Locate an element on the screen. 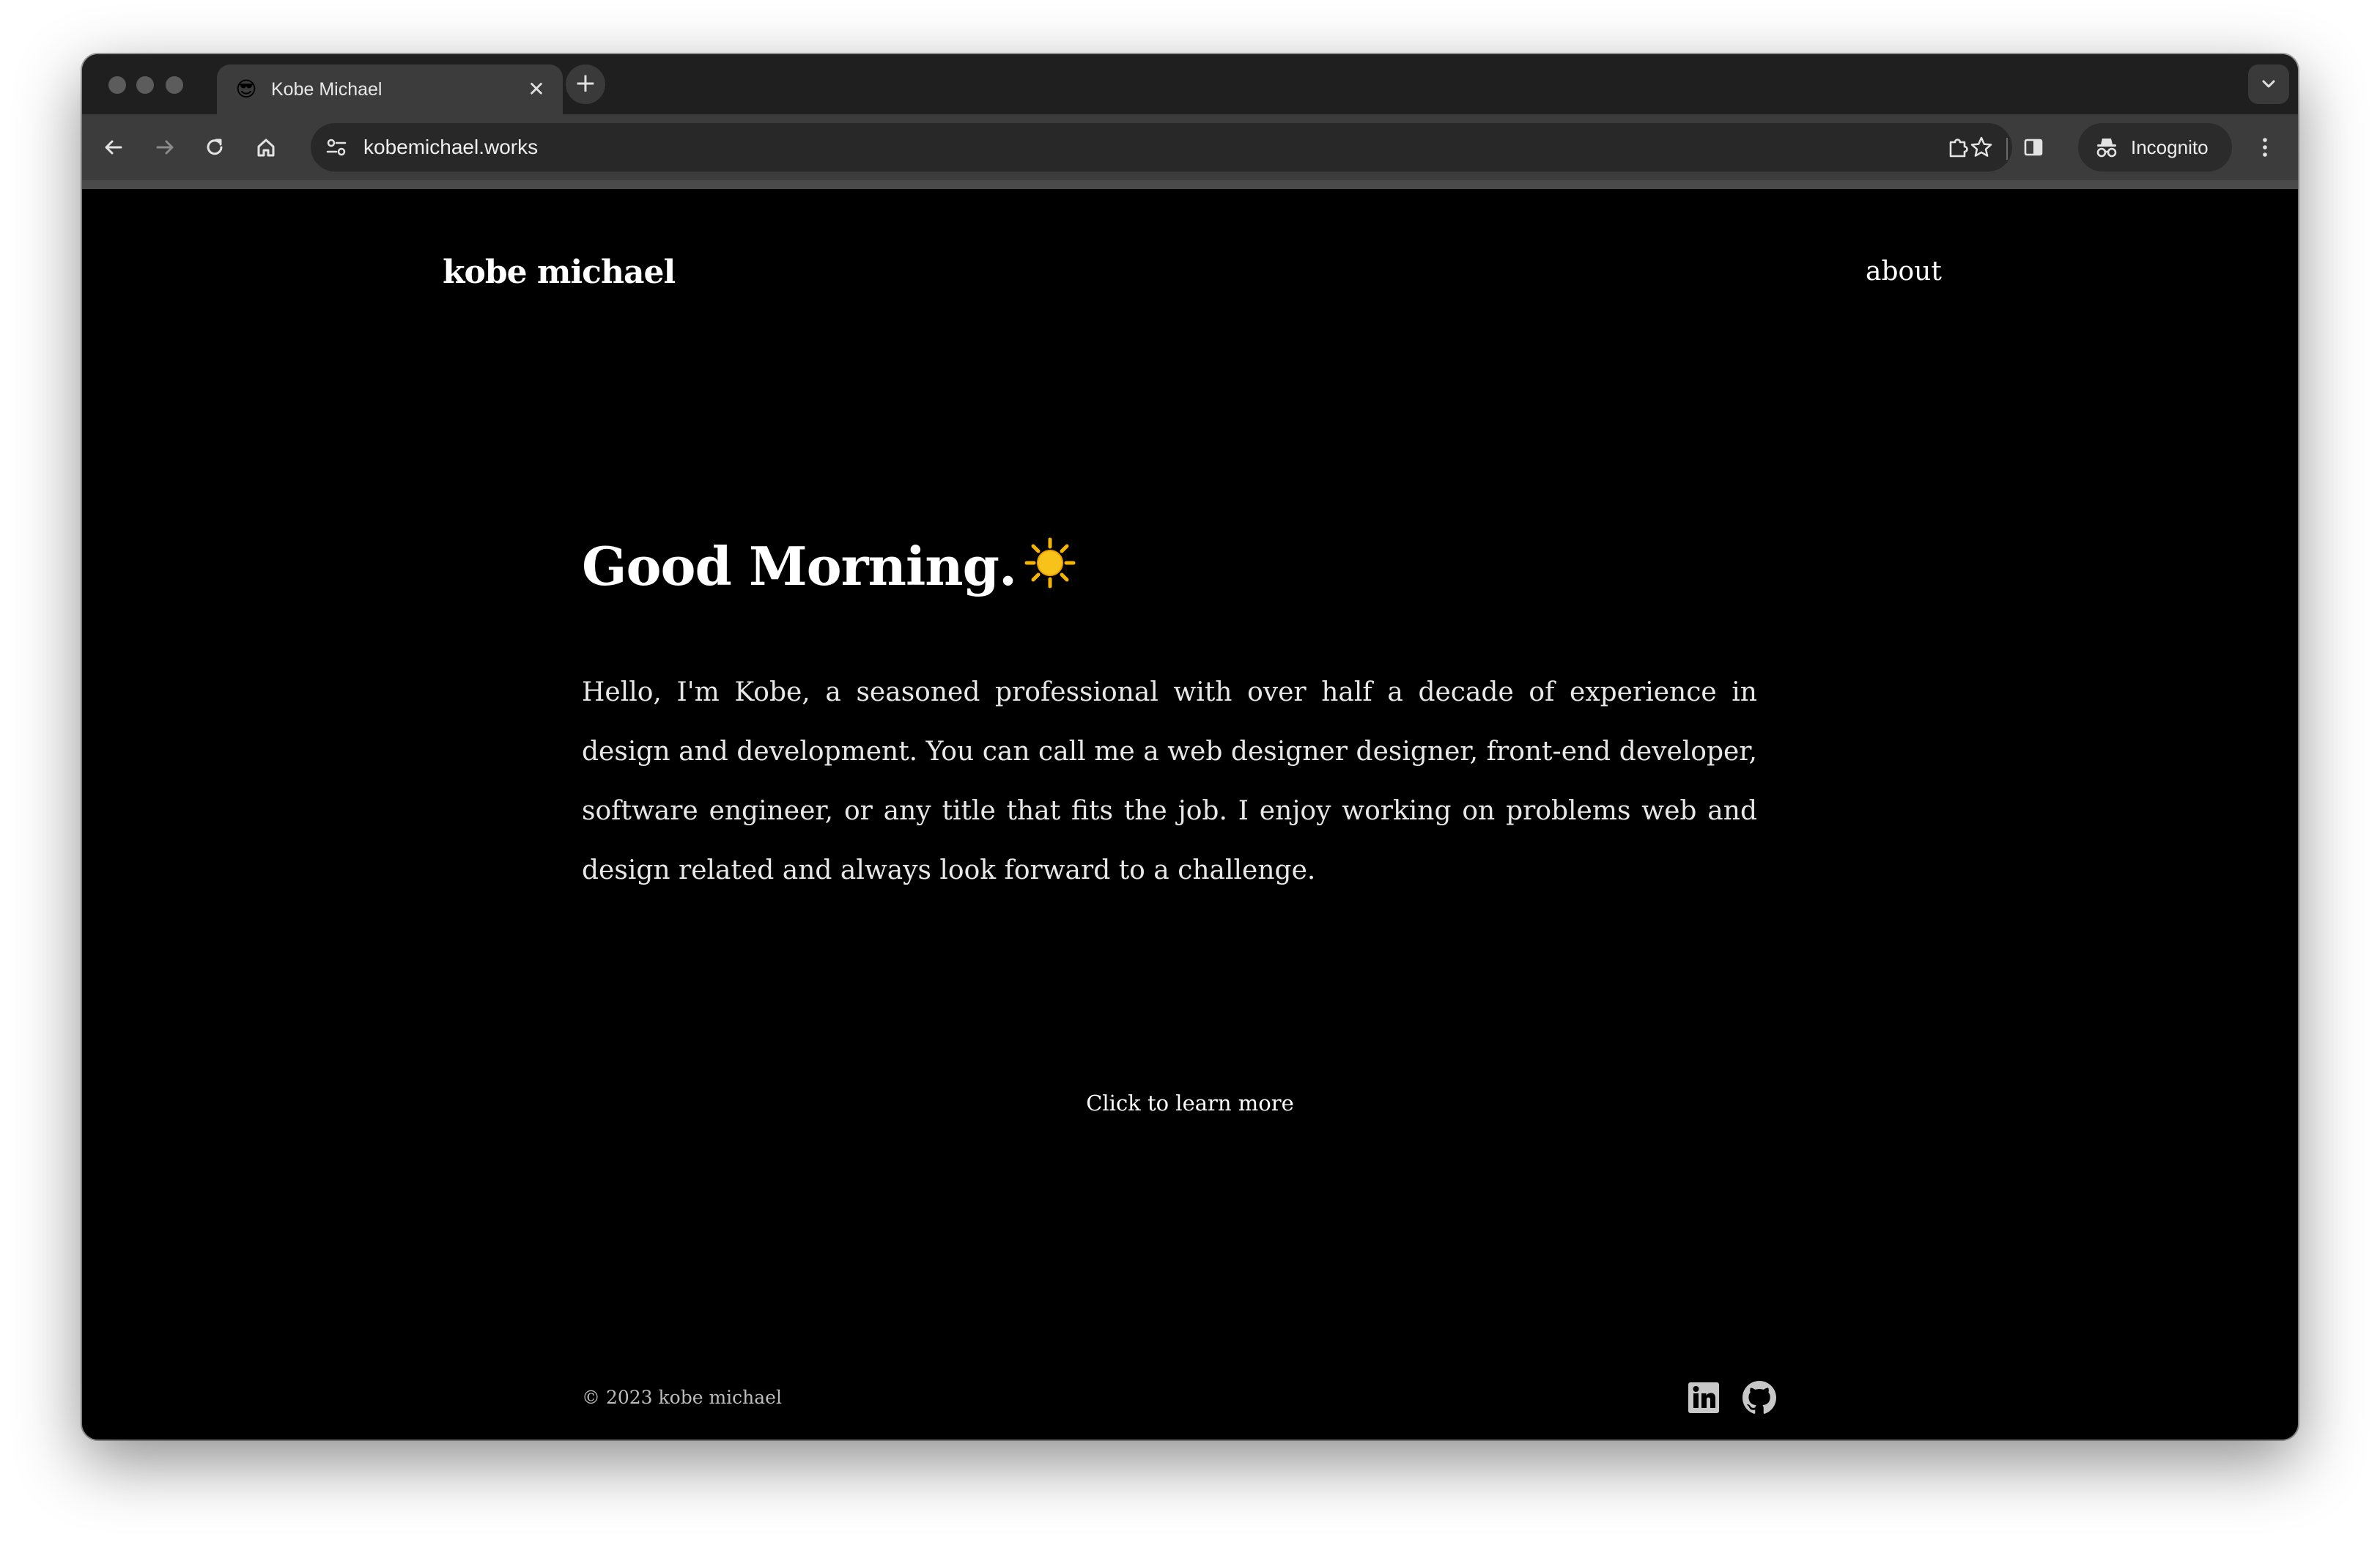  nav-link-about: about is located at coordinates (1904, 272).